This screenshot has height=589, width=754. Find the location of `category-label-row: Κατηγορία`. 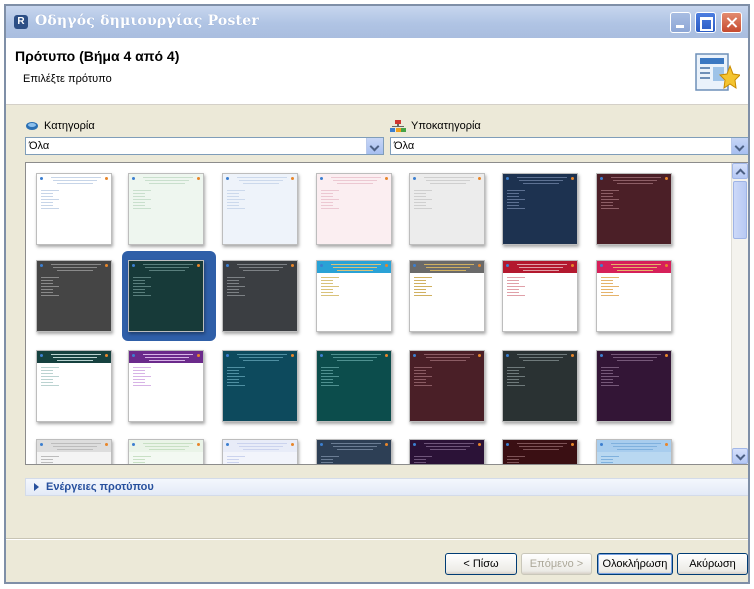

category-label-row: Κατηγορία is located at coordinates (60, 126).